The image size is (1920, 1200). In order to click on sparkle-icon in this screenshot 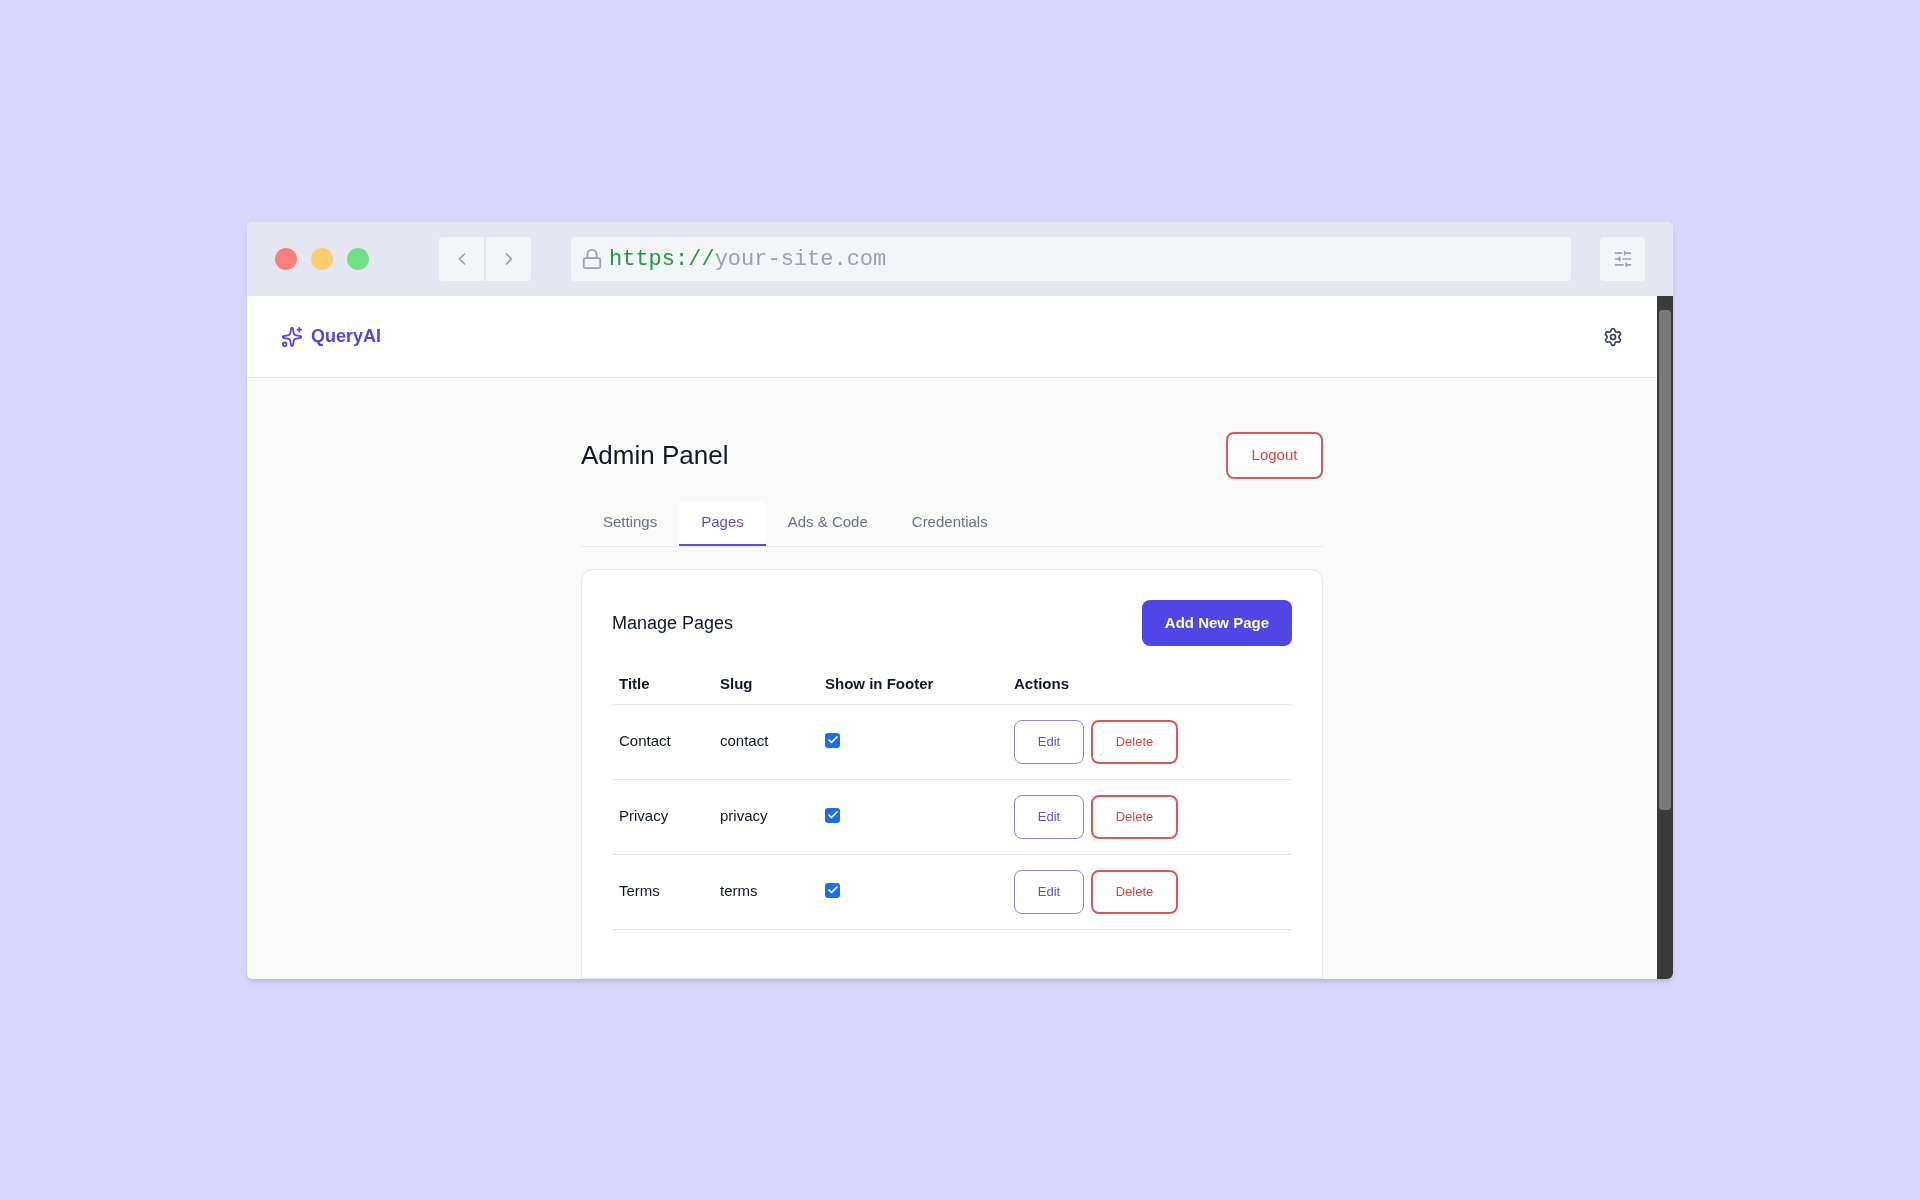, I will do `click(292, 336)`.